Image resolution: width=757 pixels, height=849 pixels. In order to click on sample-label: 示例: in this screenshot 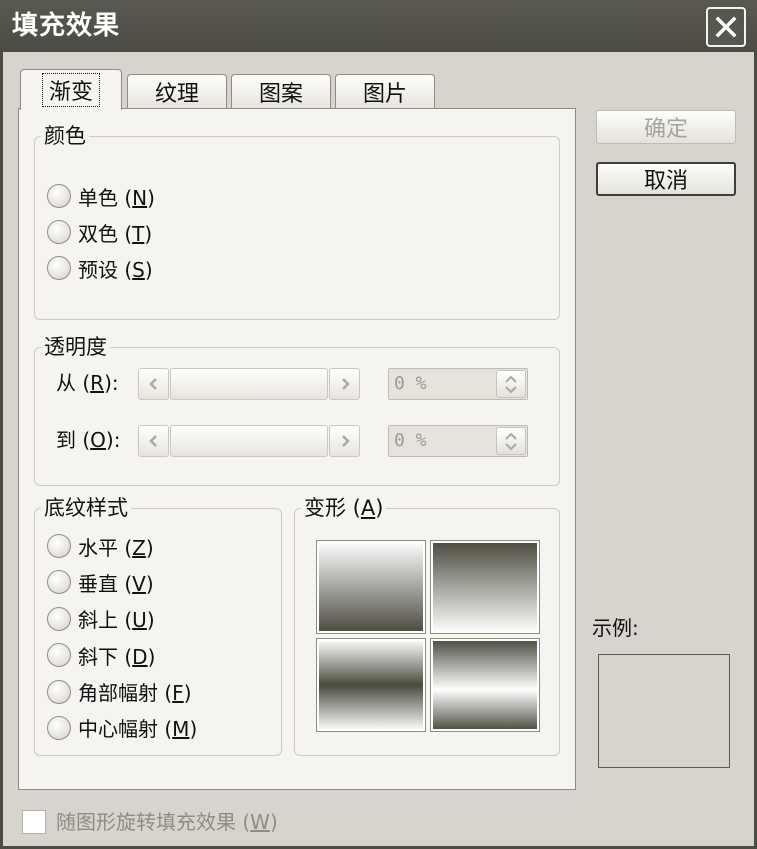, I will do `click(615, 628)`.